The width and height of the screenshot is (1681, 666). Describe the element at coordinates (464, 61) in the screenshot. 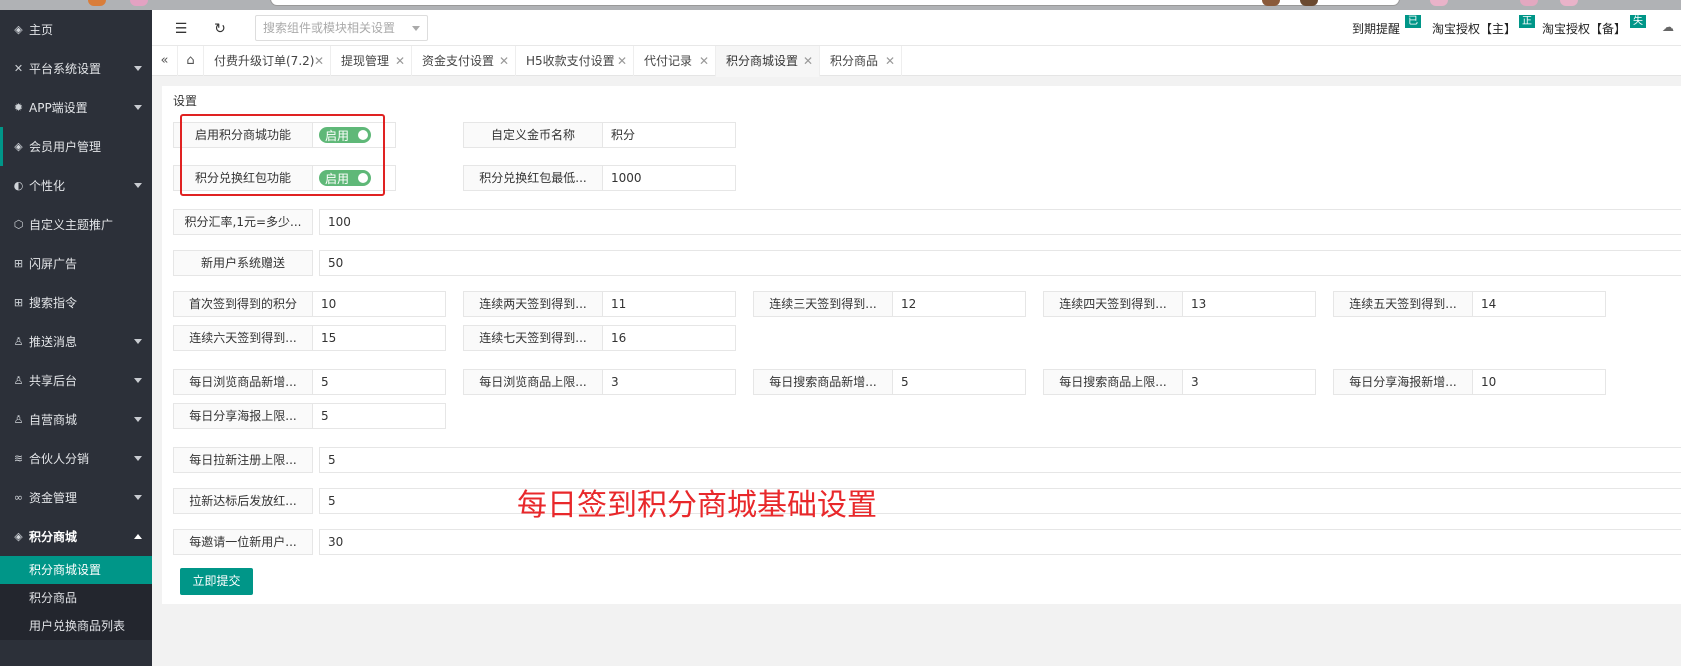

I see `tab-fund-payment-settings: 资金支付设置 ✕` at that location.